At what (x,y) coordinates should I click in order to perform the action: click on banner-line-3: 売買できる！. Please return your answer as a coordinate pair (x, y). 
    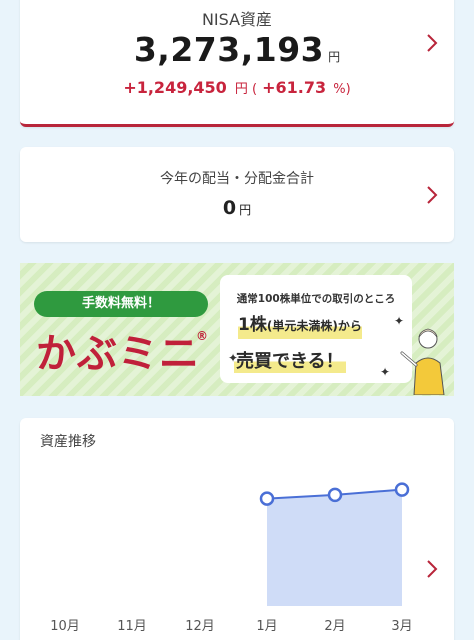
    Looking at the image, I should click on (290, 360).